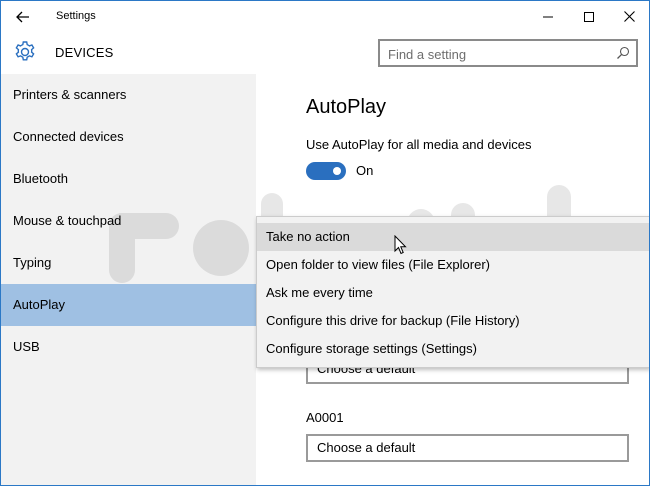 The image size is (650, 486). Describe the element at coordinates (400, 245) in the screenshot. I see `mouse-cursor-icon` at that location.